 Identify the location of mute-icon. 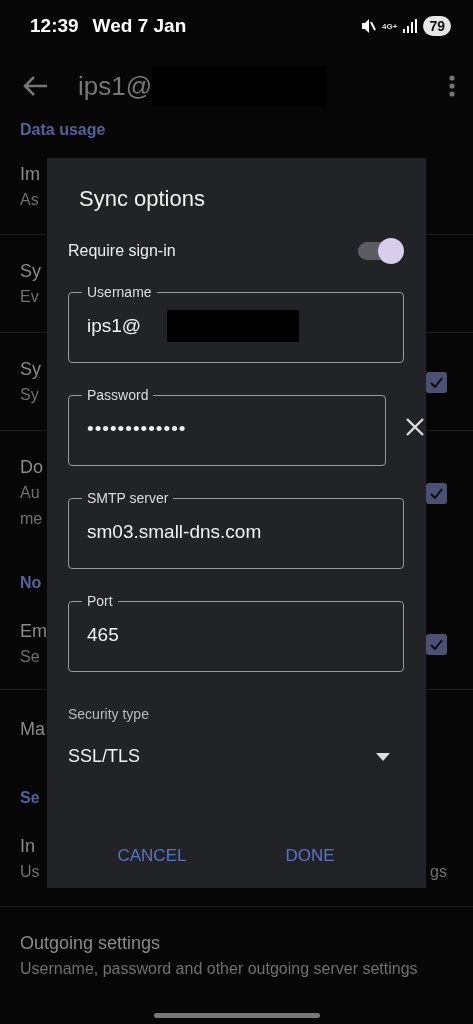
(369, 26).